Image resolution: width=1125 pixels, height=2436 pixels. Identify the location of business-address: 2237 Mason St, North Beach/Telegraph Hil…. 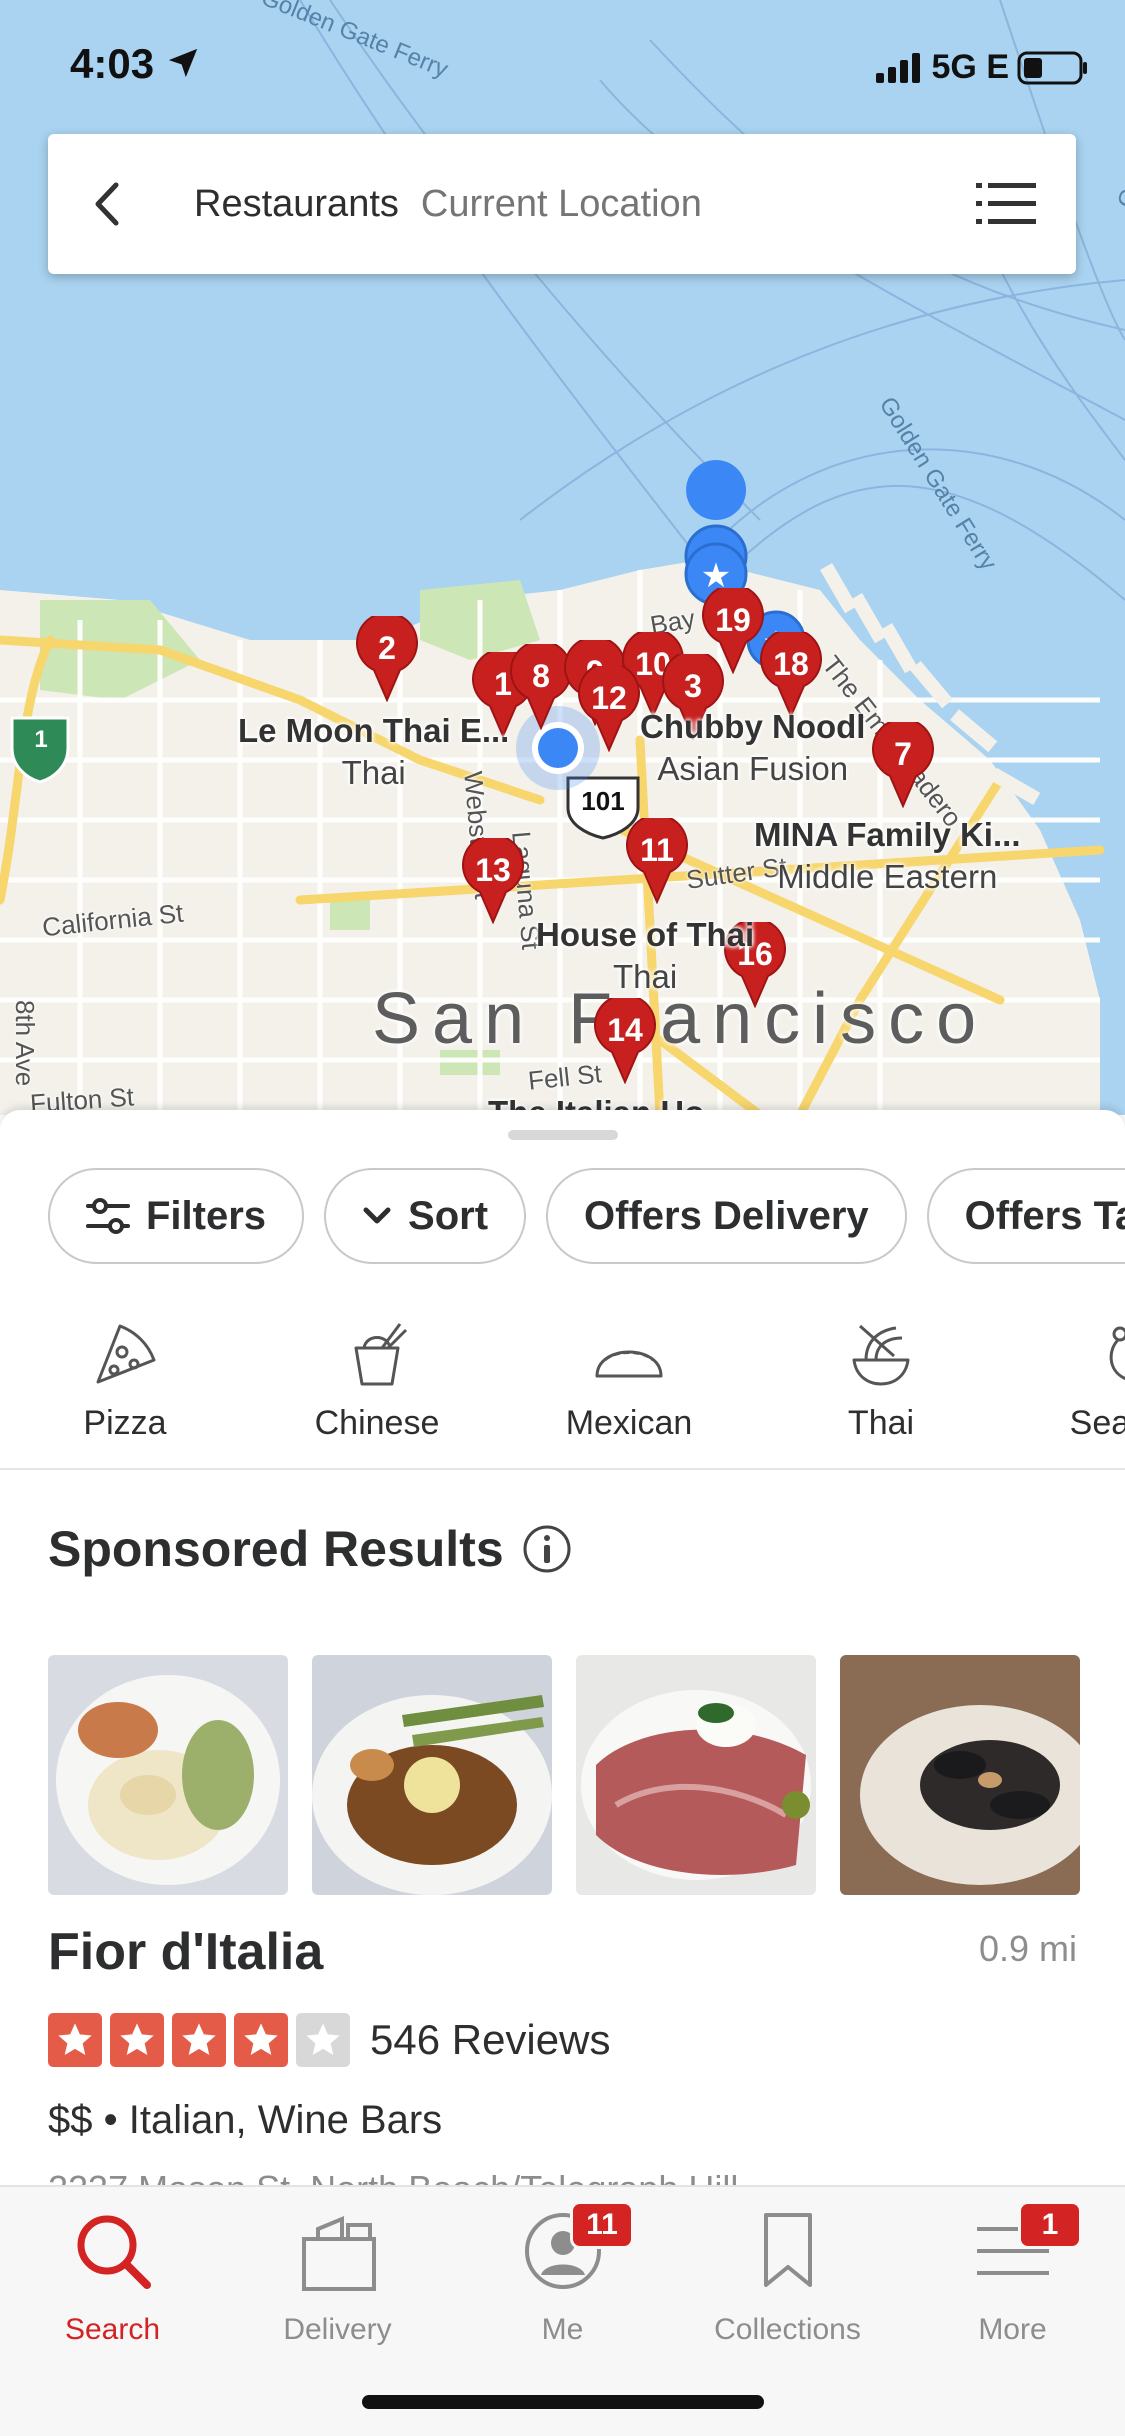
(393, 2176).